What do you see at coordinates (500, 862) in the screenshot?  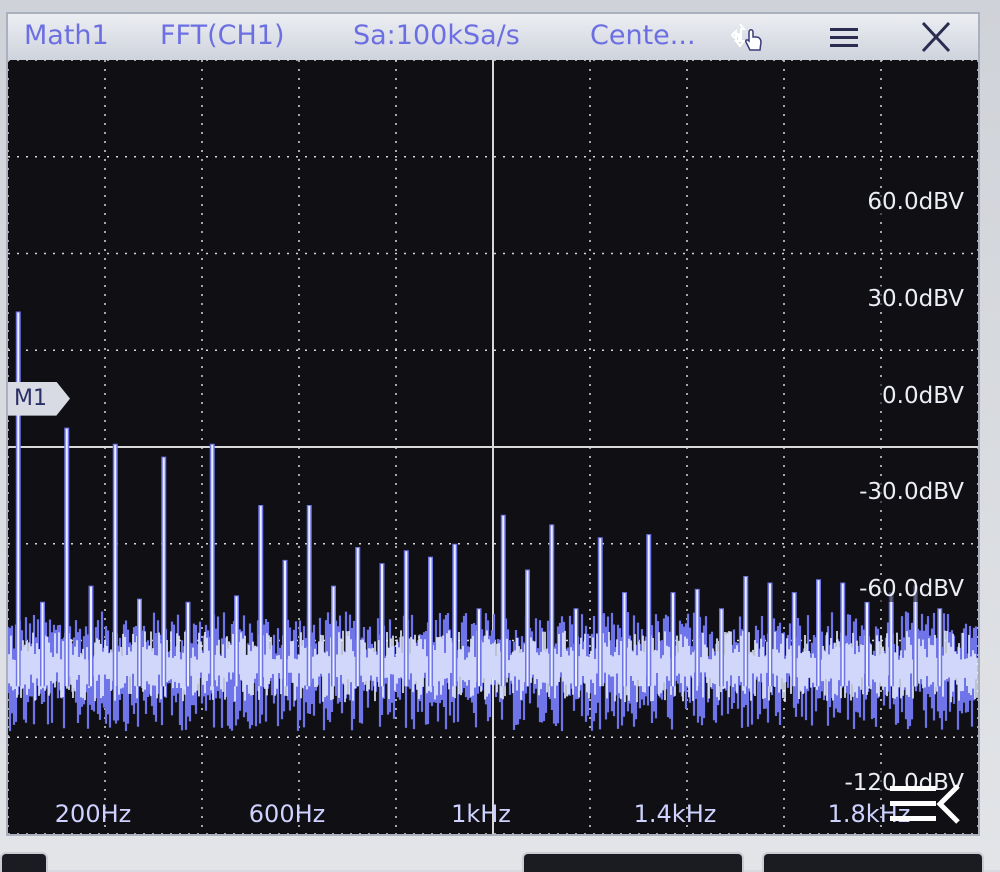 I see `bottom-tab-strip` at bounding box center [500, 862].